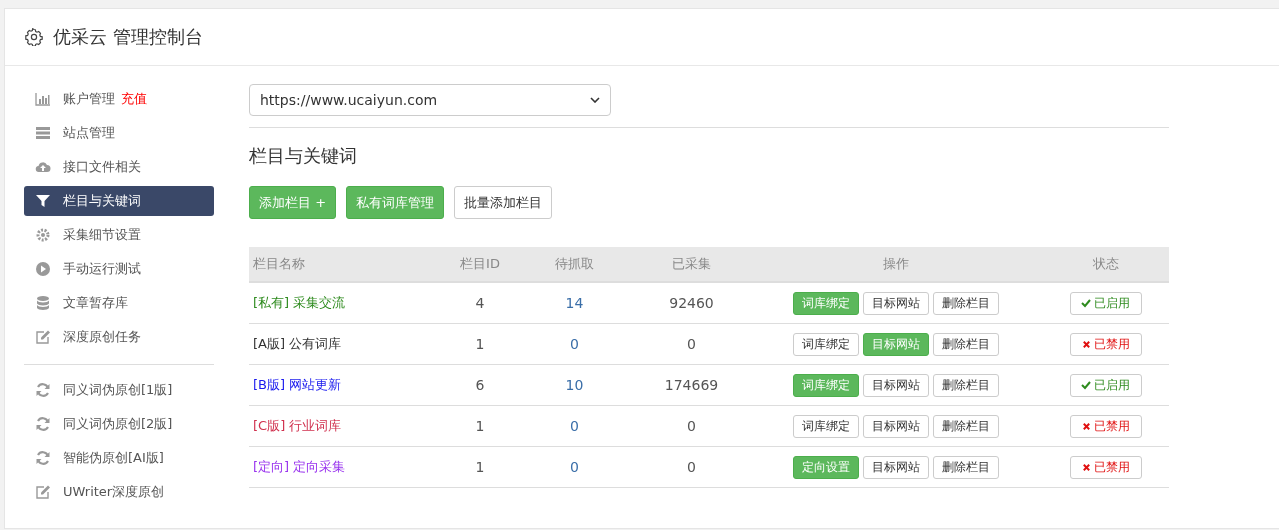 The height and width of the screenshot is (530, 1279). Describe the element at coordinates (43, 303) in the screenshot. I see `database-icon` at that location.